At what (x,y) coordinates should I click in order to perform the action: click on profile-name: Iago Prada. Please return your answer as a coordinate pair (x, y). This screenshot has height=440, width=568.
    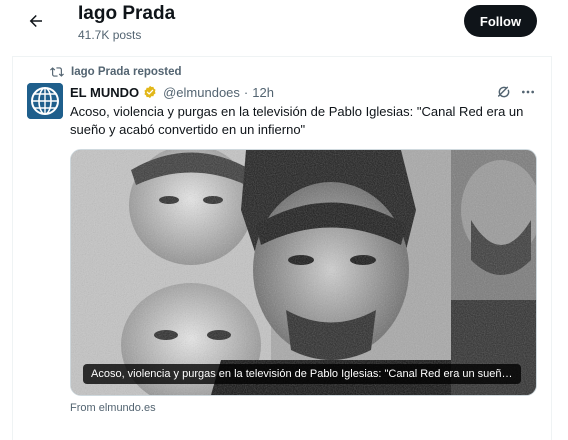
    Looking at the image, I should click on (127, 13).